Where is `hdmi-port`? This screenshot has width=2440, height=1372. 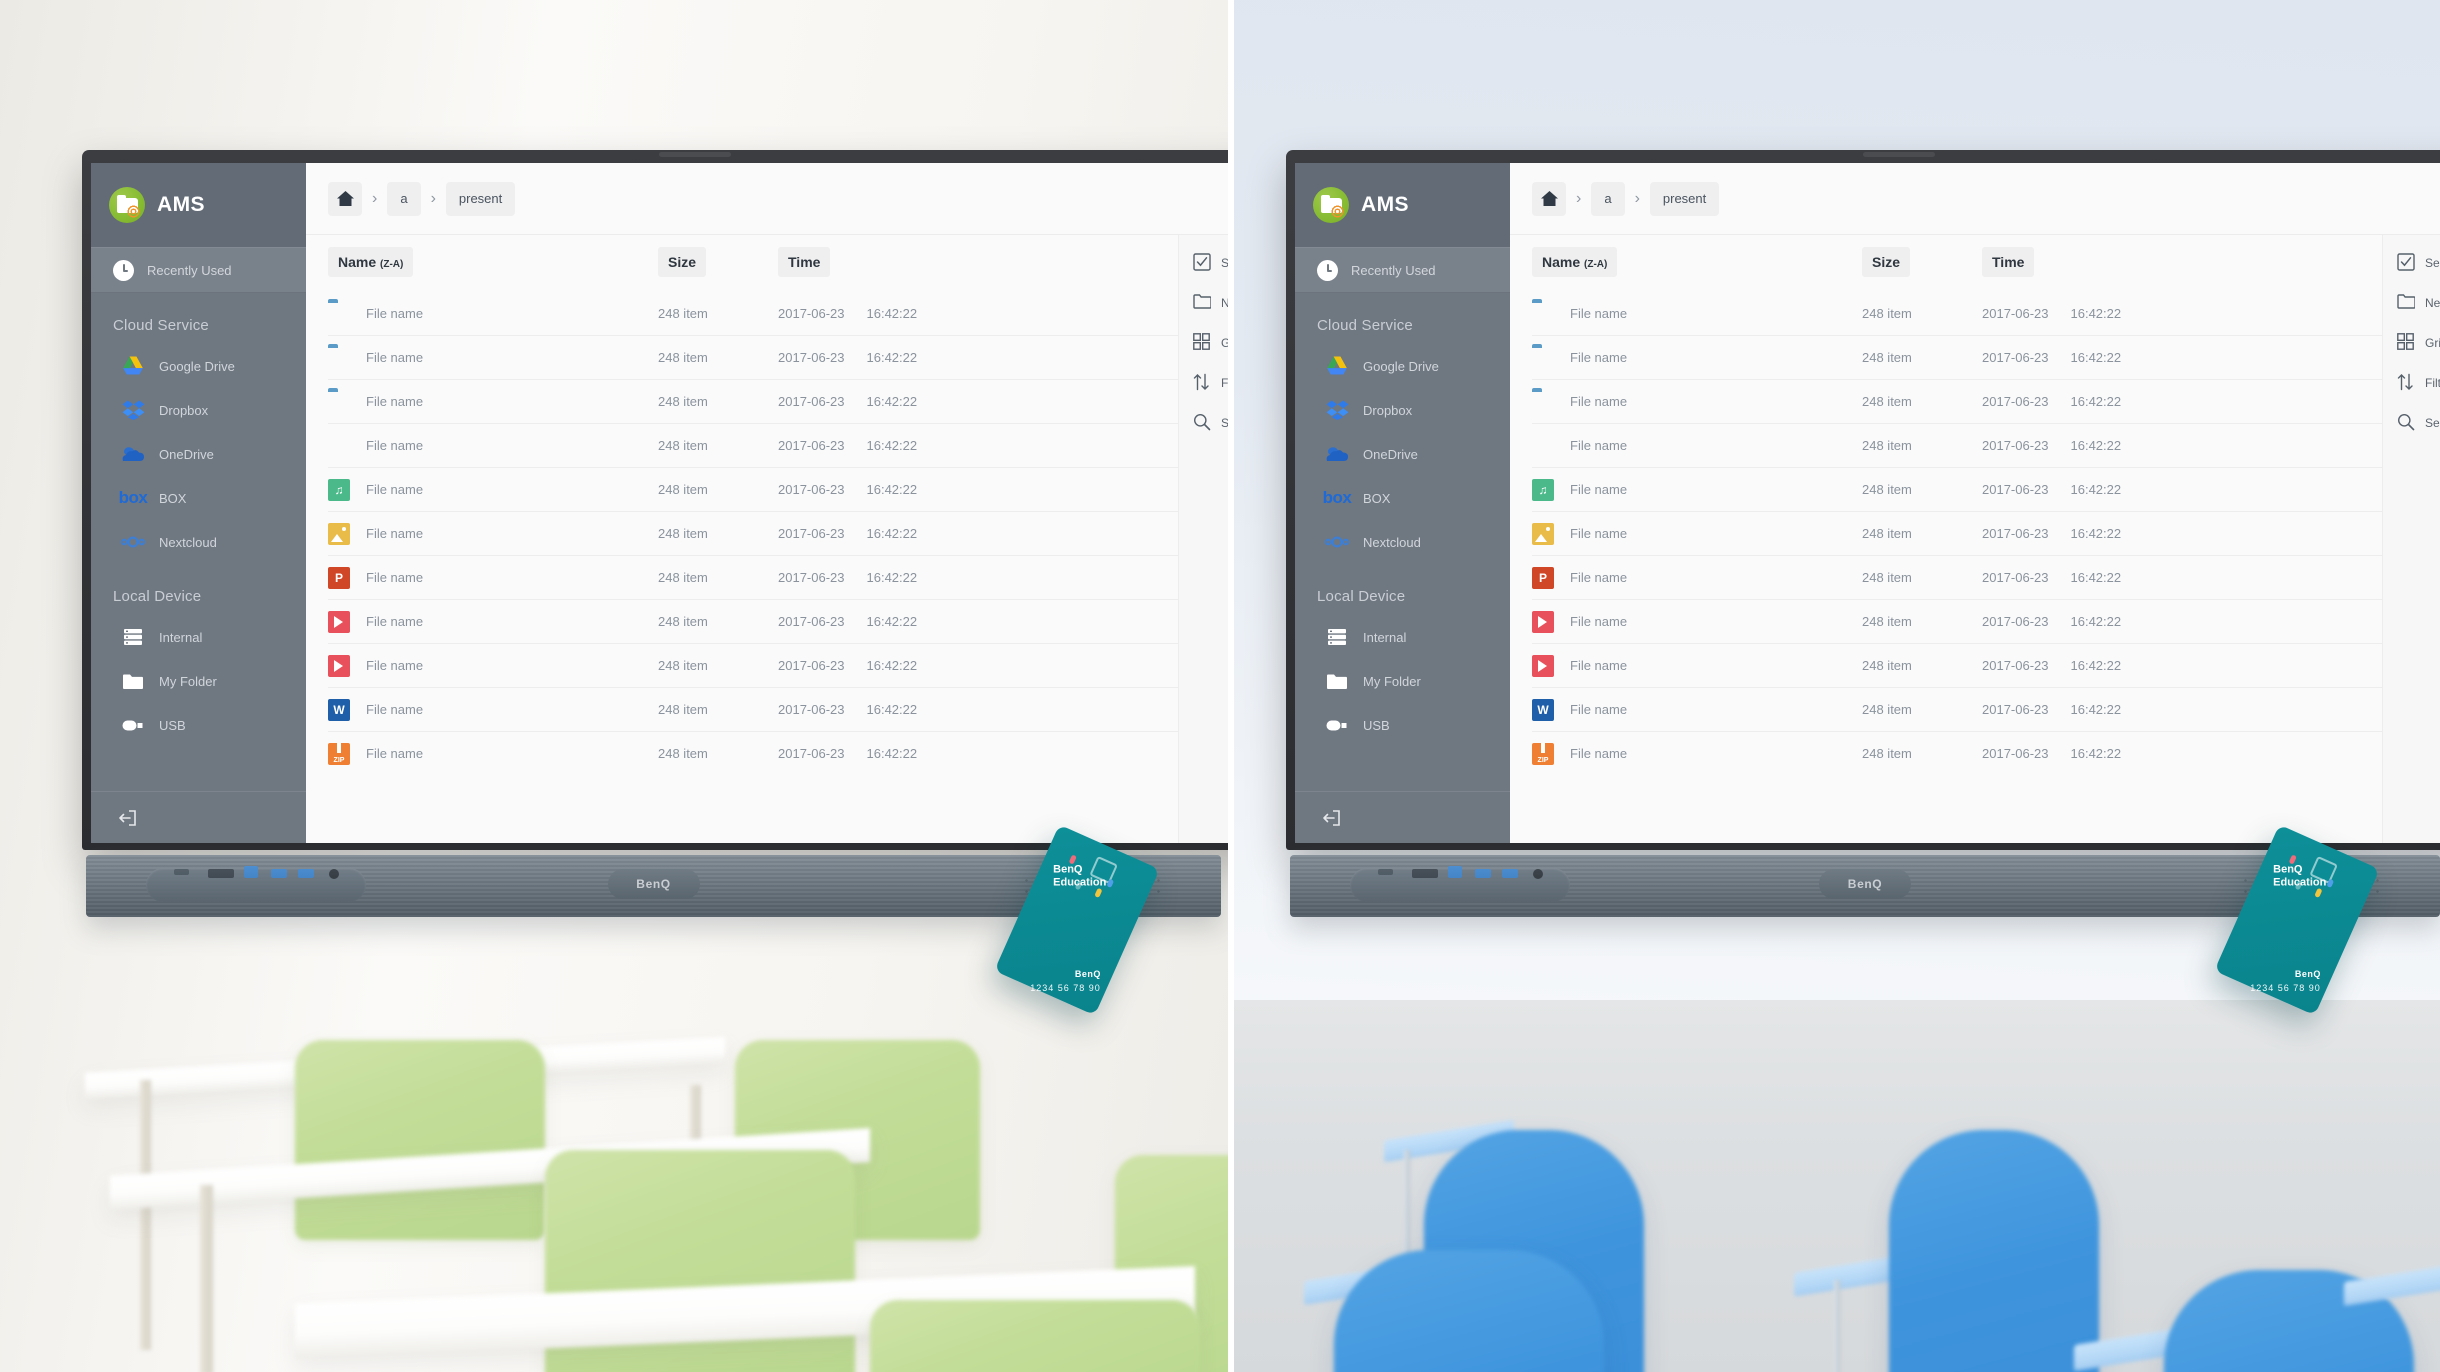
hdmi-port is located at coordinates (221, 873).